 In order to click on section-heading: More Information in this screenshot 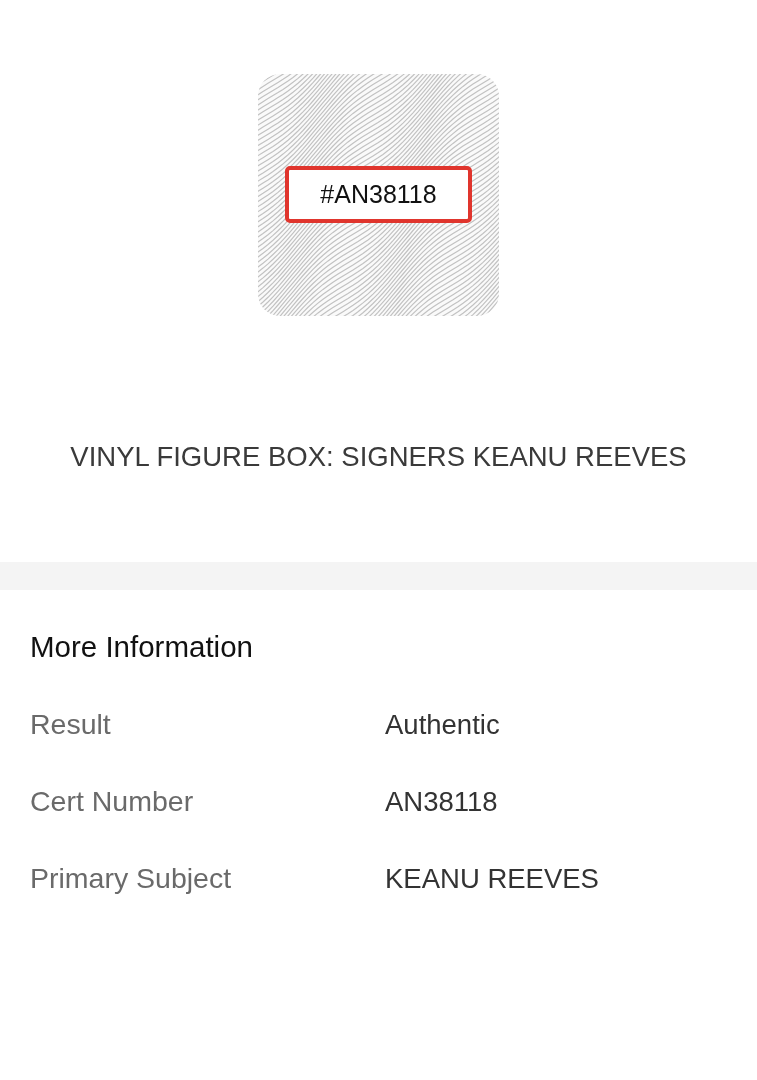, I will do `click(141, 647)`.